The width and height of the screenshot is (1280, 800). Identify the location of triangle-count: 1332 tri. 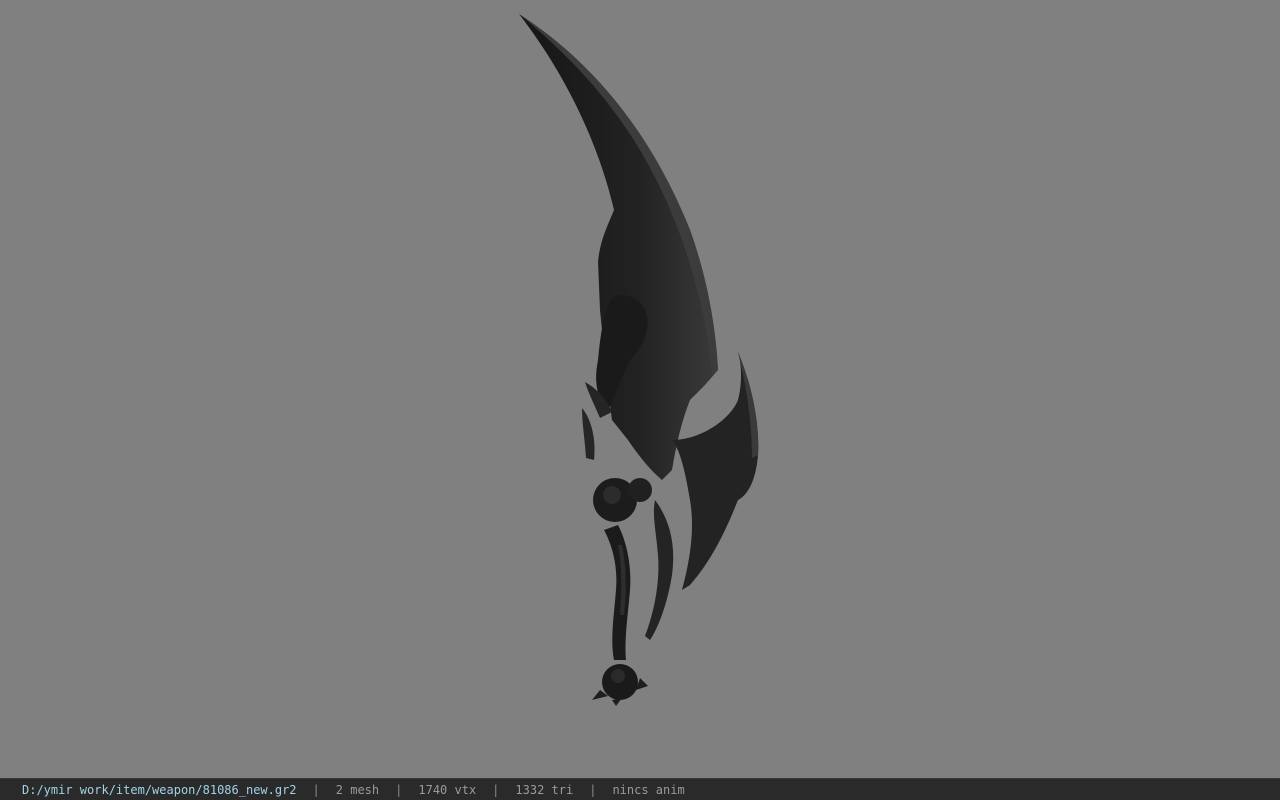
(544, 789).